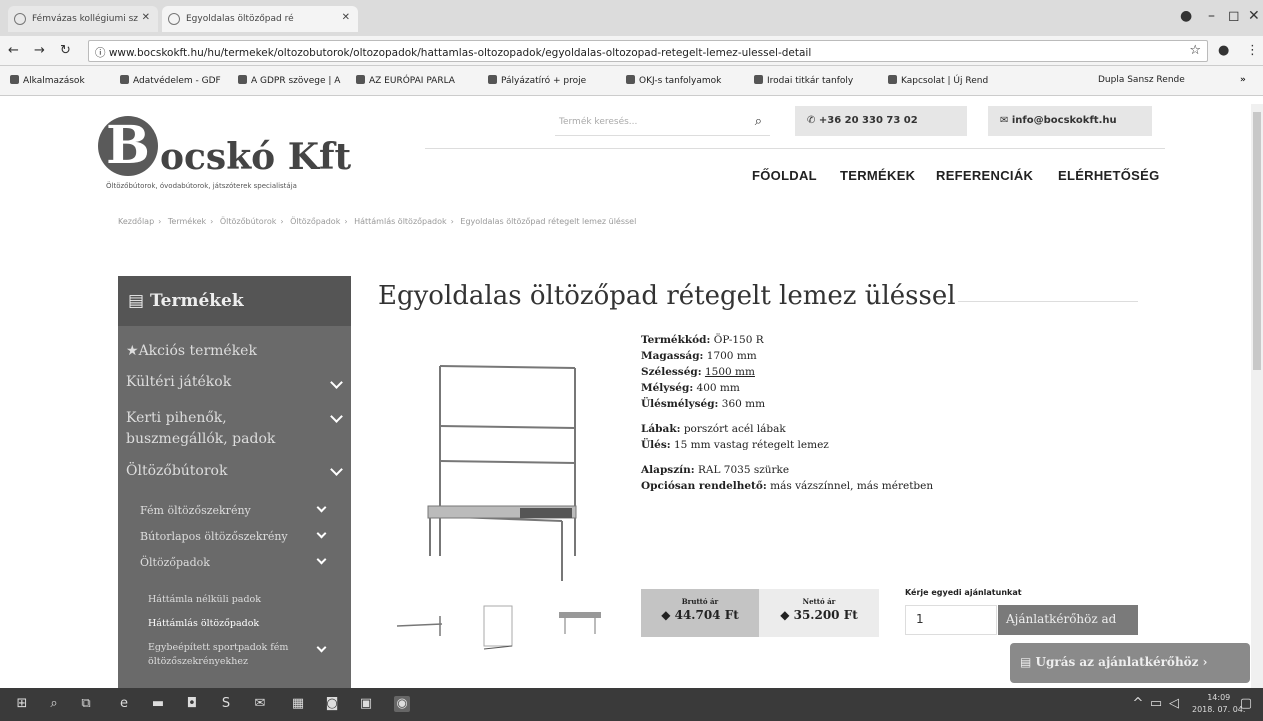 The height and width of the screenshot is (721, 1263). I want to click on scrollbar-thumb, so click(1257, 241).